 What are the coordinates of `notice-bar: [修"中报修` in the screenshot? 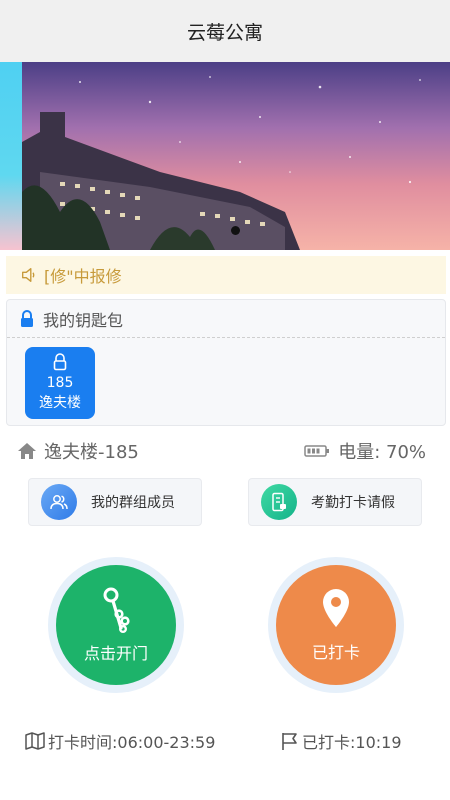 It's located at (226, 275).